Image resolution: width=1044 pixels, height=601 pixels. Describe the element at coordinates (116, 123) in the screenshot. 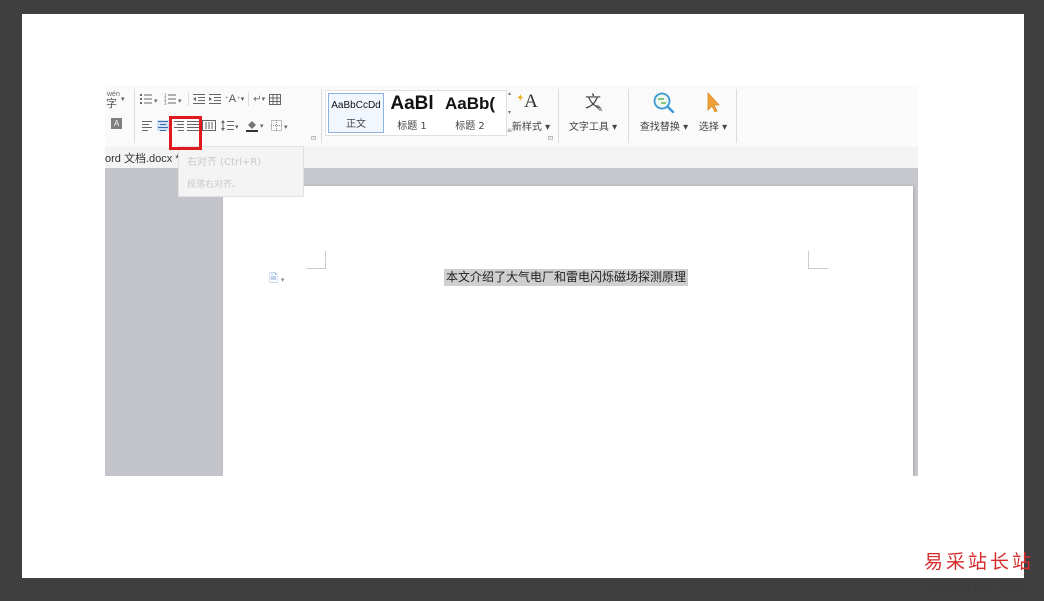

I see `character-shading-button: A` at that location.